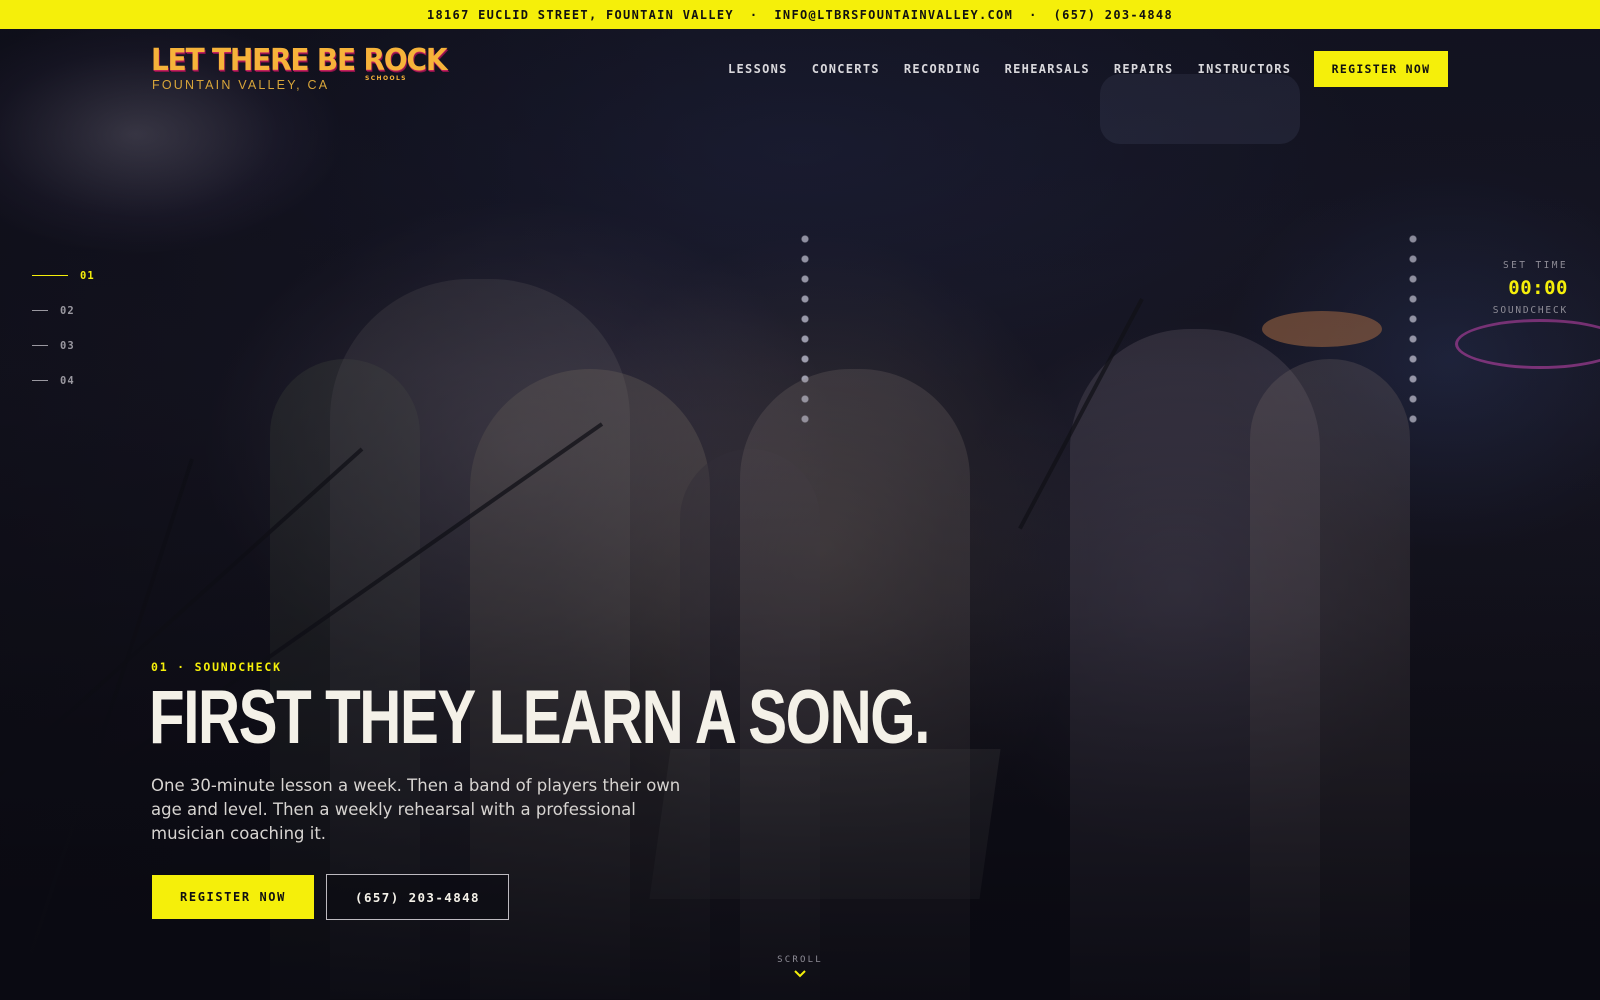 This screenshot has width=1600, height=1000. I want to click on nav-item-recording: RECORDING, so click(942, 69).